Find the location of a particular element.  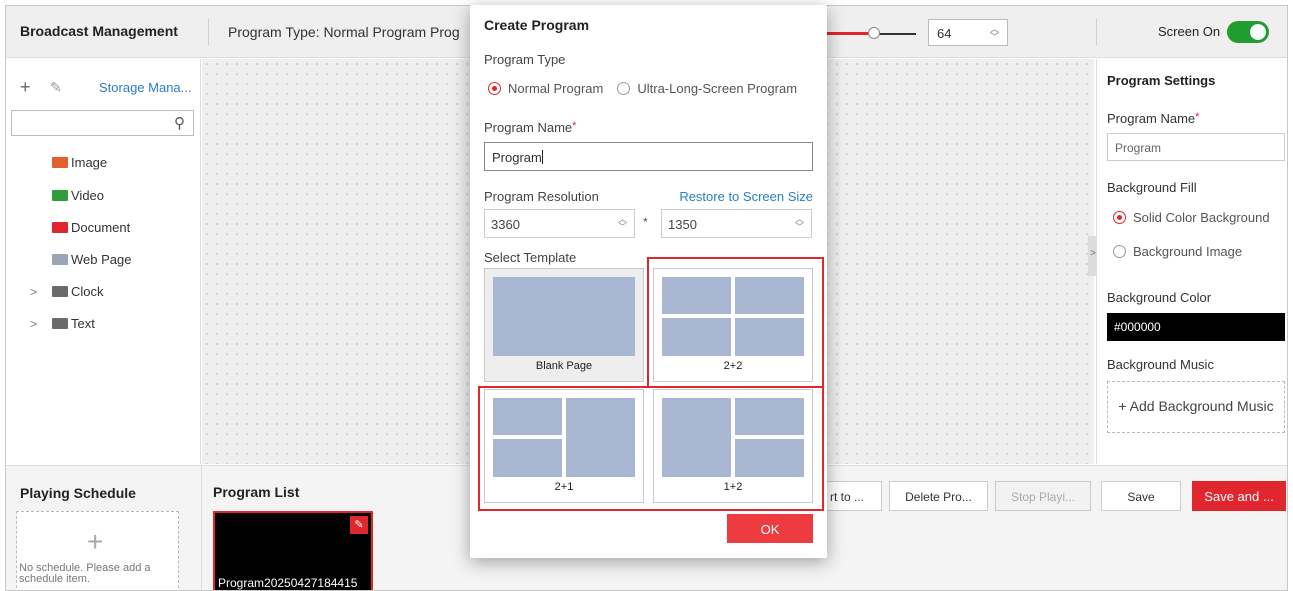

sidebar-item-image: Image is located at coordinates (79, 162).